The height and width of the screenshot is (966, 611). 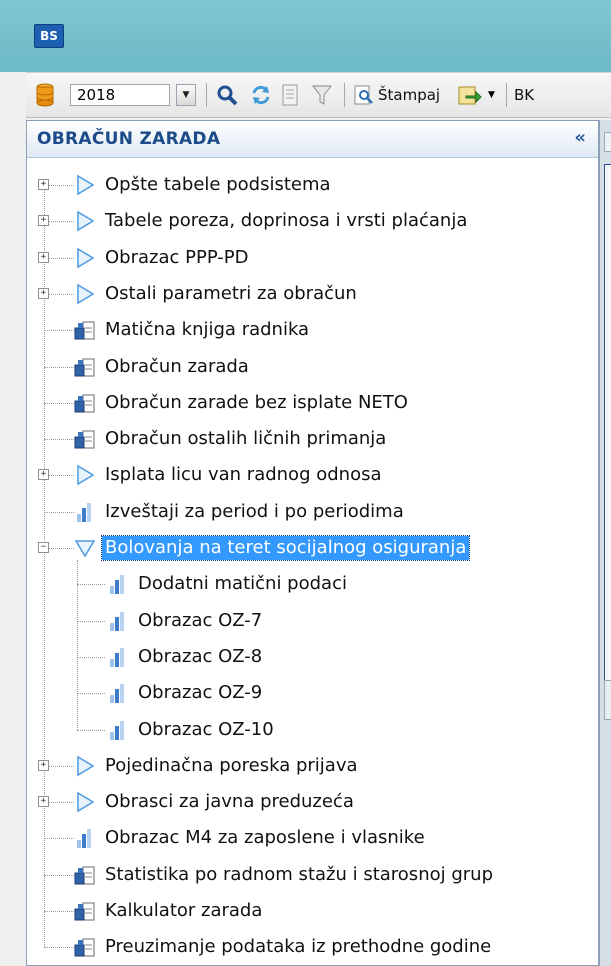 What do you see at coordinates (186, 693) in the screenshot?
I see `tree-item: Obrazac OZ-9` at bounding box center [186, 693].